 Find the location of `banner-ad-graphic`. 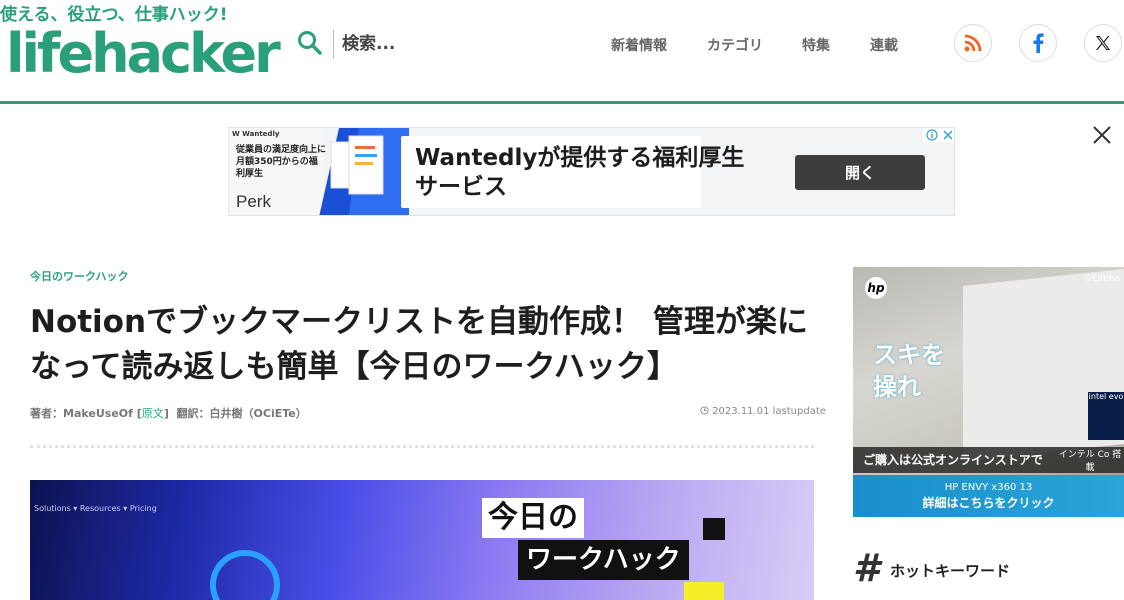

banner-ad-graphic is located at coordinates (364, 171).